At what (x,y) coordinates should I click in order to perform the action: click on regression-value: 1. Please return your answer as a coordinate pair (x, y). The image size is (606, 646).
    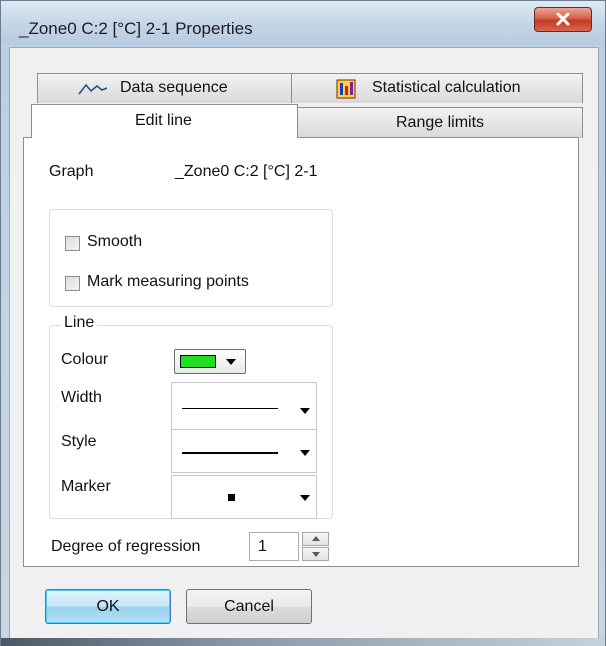
    Looking at the image, I should click on (262, 546).